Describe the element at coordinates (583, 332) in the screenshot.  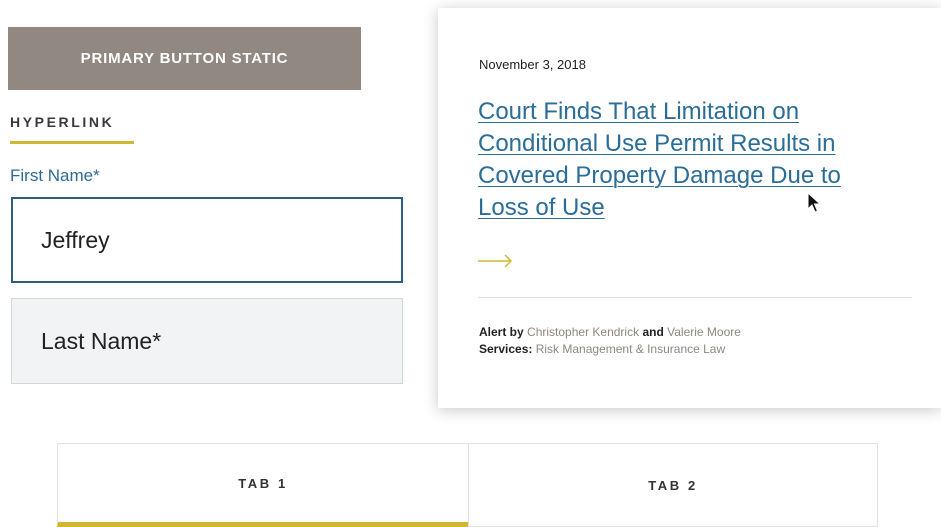
I see `author-link-kendrick: Christopher Kendrick` at that location.